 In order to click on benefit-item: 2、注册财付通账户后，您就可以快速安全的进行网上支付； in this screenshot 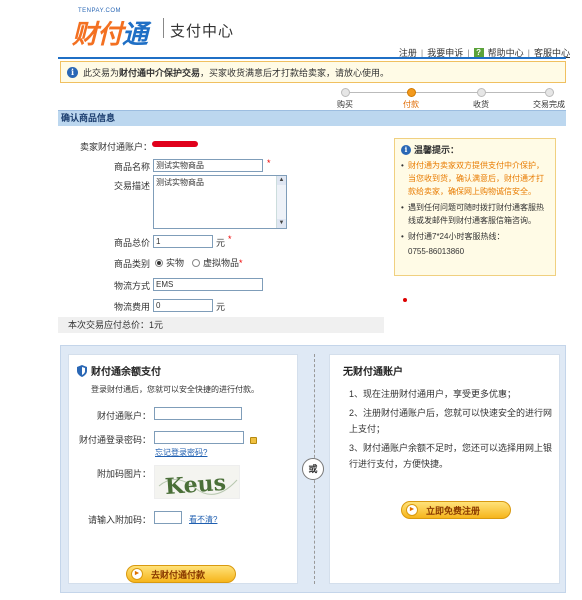, I will do `click(451, 421)`.